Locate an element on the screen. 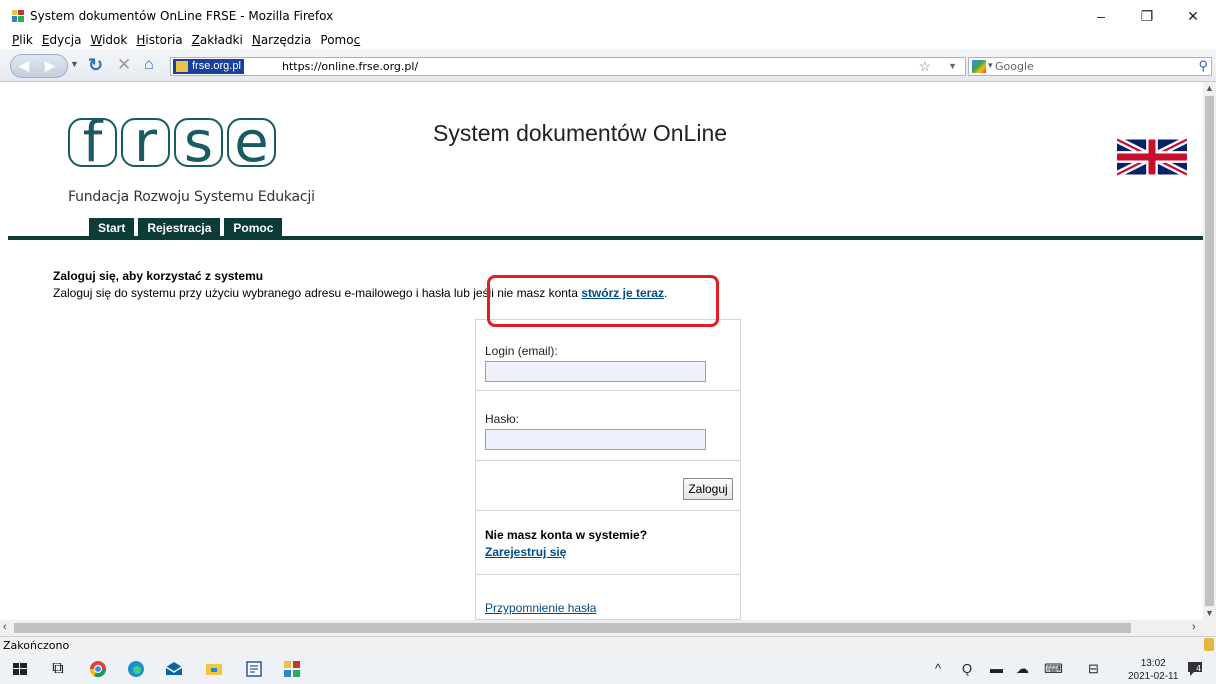  keyboard-icon: ⌨ is located at coordinates (1053, 669).